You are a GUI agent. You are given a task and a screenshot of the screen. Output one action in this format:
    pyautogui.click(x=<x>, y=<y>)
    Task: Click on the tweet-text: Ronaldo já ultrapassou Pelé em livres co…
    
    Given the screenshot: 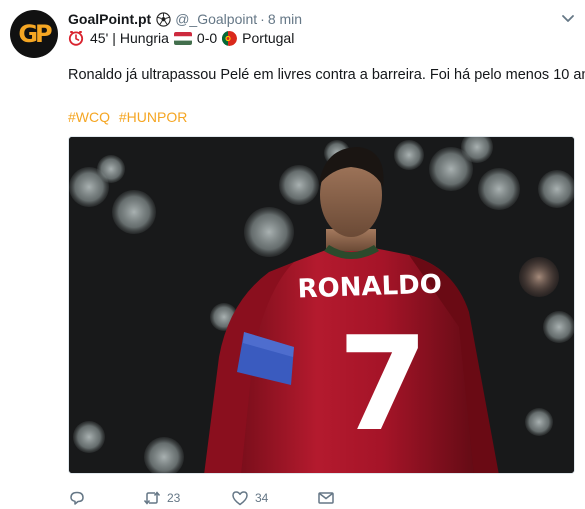 What is the action you would take?
    pyautogui.click(x=326, y=75)
    